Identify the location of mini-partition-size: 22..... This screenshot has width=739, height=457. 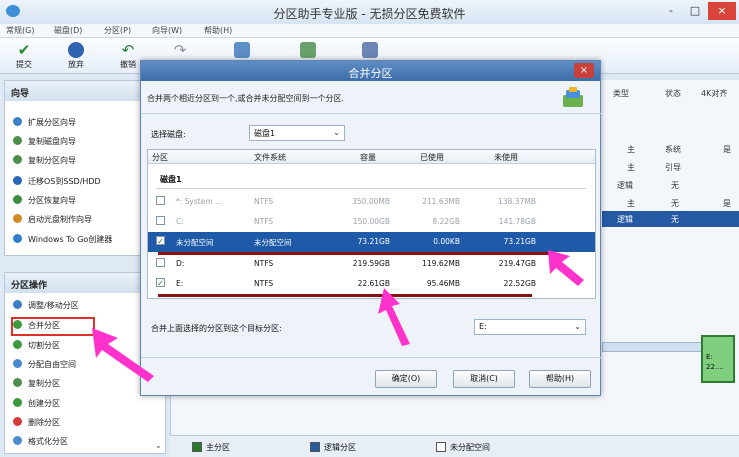
(715, 367).